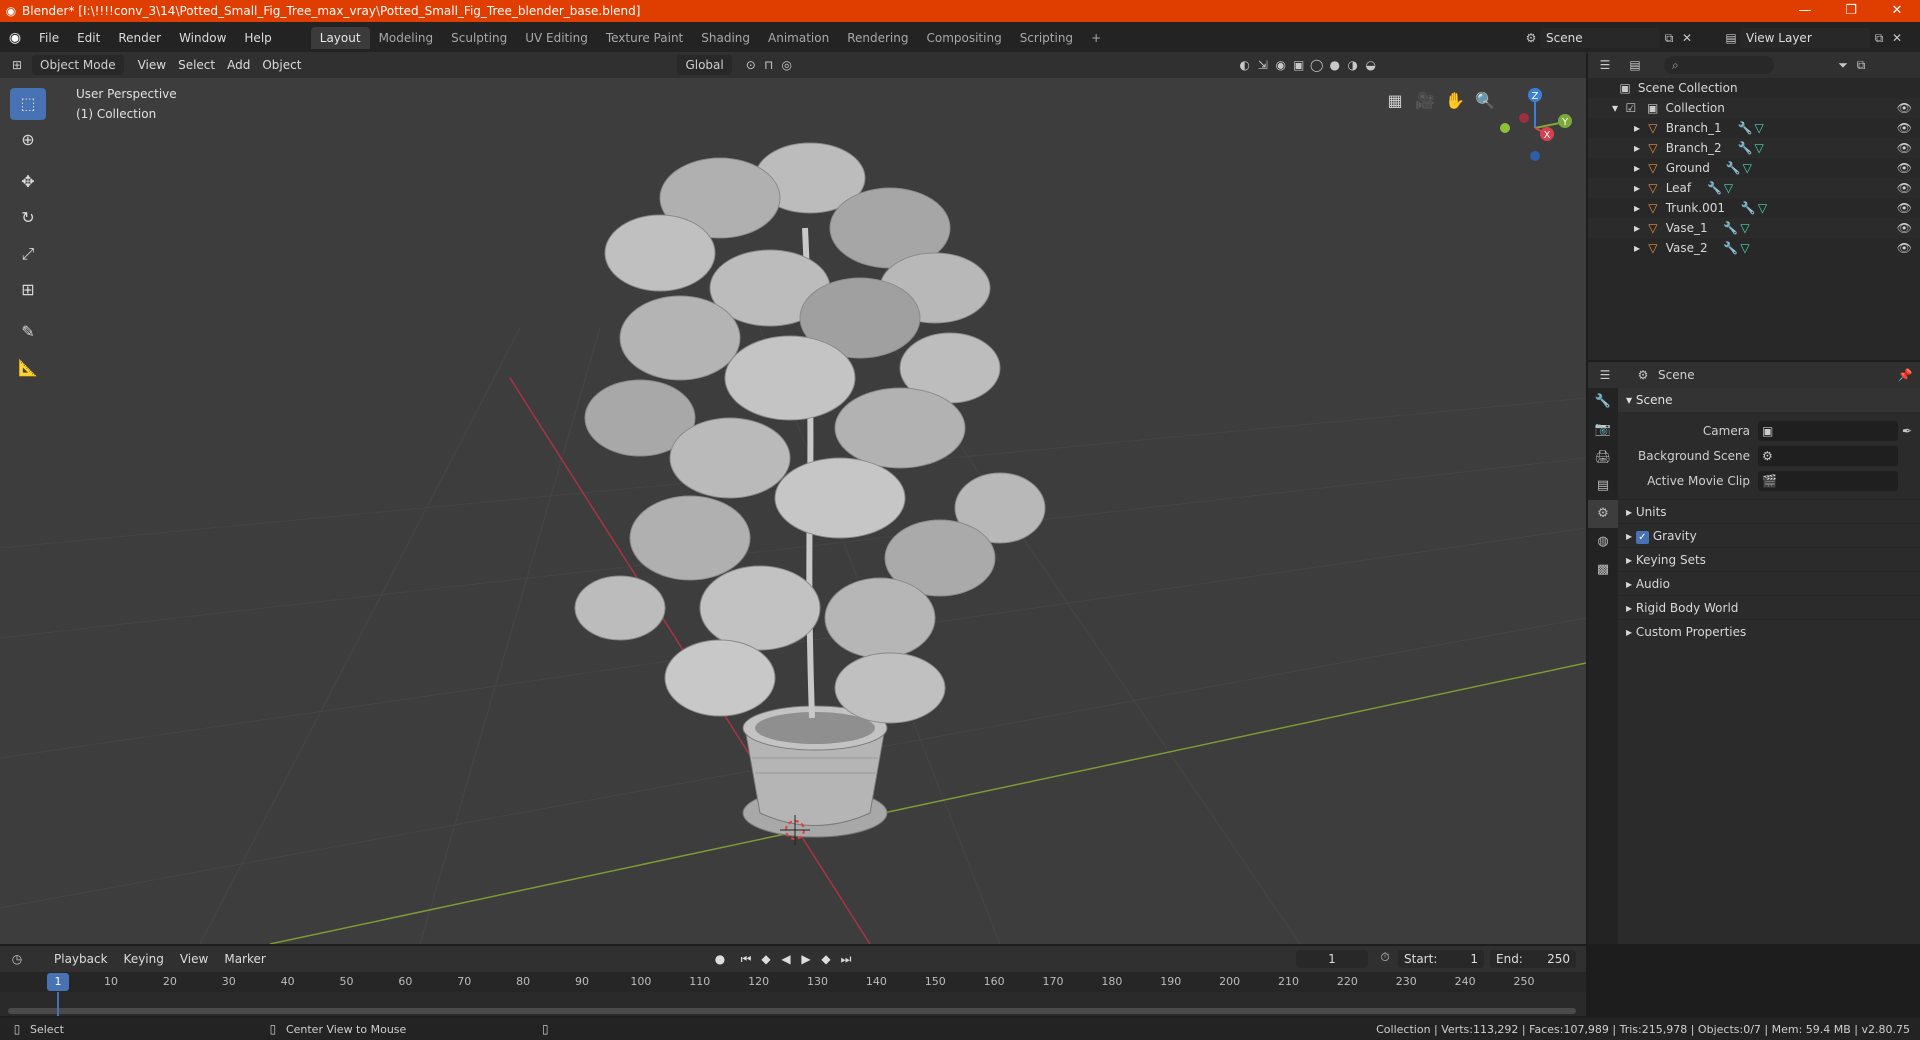 The width and height of the screenshot is (1920, 1040). I want to click on menu-help: Help, so click(257, 38).